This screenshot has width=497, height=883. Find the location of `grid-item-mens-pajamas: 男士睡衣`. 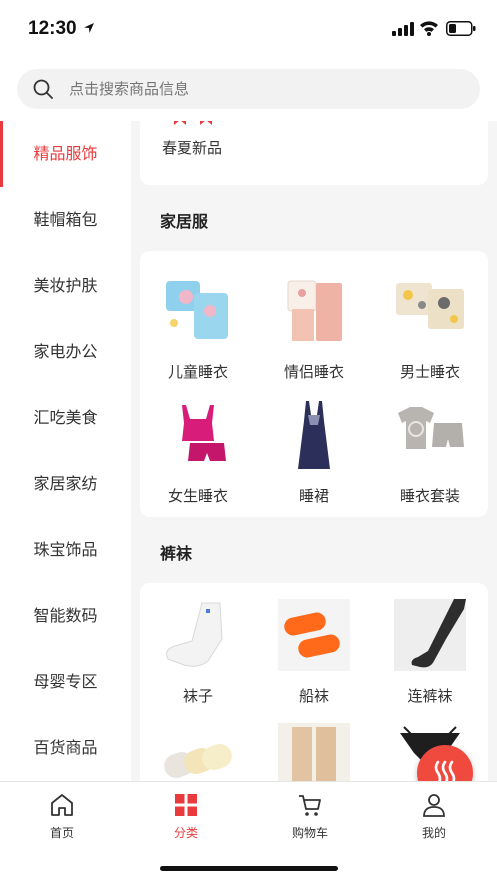

grid-item-mens-pajamas: 男士睡衣 is located at coordinates (430, 328).